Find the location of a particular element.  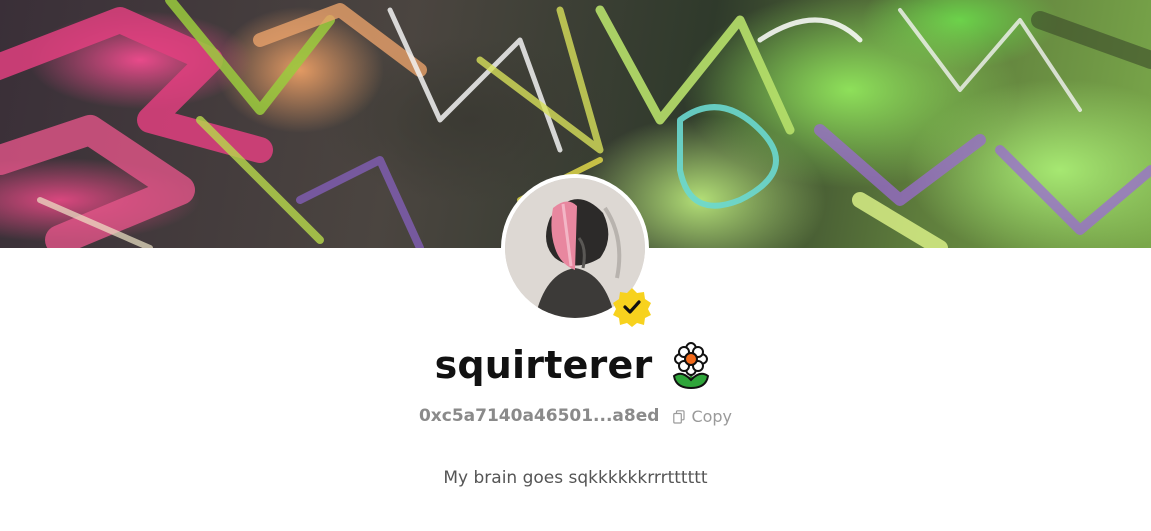

wallet-address-row: 0xc5a7140a46501...a8ed Copy is located at coordinates (575, 416).